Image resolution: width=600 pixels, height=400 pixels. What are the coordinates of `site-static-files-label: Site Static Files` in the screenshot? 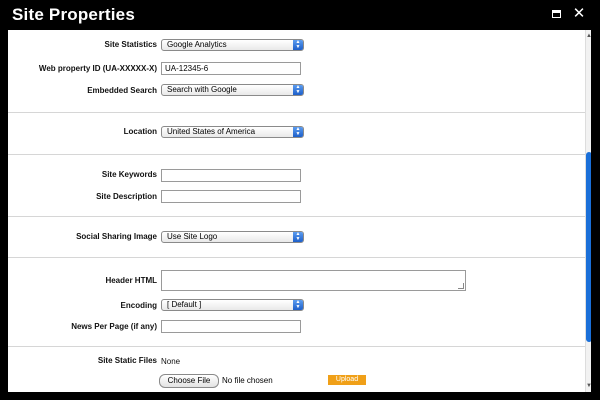 It's located at (127, 360).